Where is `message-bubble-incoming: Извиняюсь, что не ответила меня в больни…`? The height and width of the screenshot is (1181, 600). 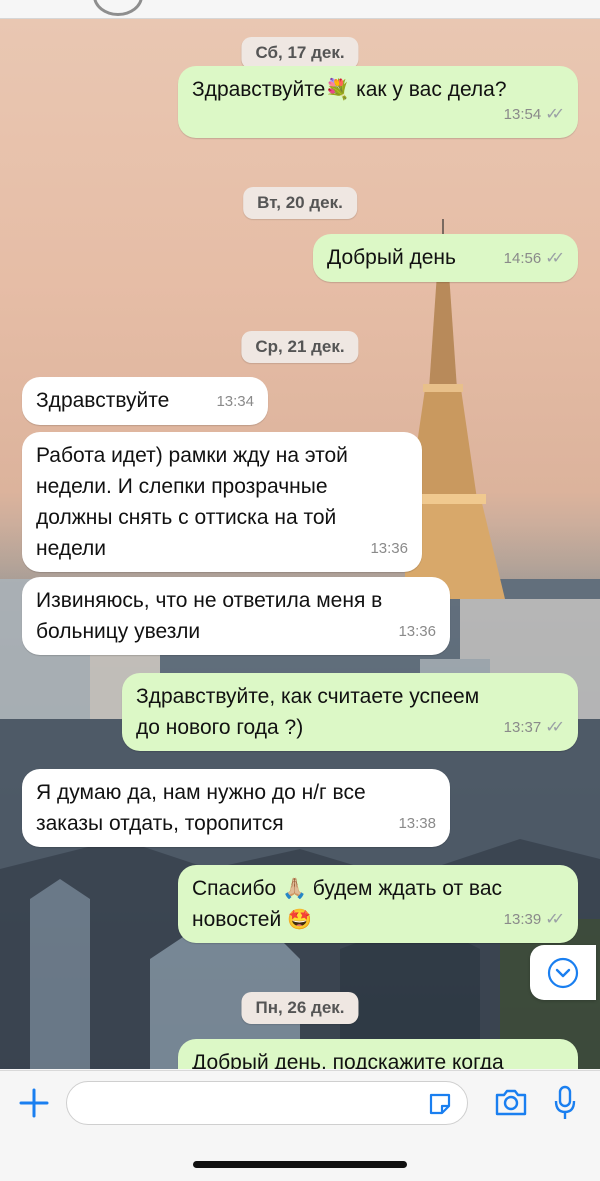
message-bubble-incoming: Извиняюсь, что не ответила меня в больни… is located at coordinates (236, 616).